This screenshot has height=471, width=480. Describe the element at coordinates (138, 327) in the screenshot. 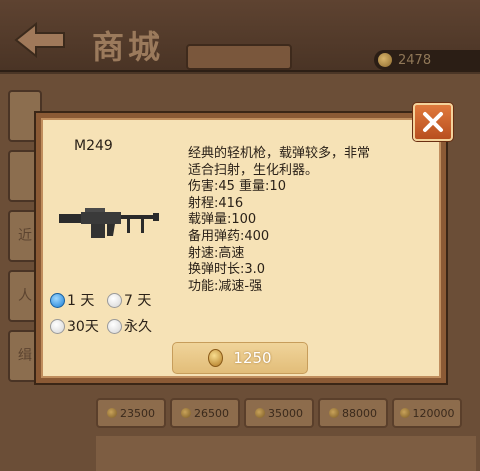

I see `duration-label: 永久` at that location.